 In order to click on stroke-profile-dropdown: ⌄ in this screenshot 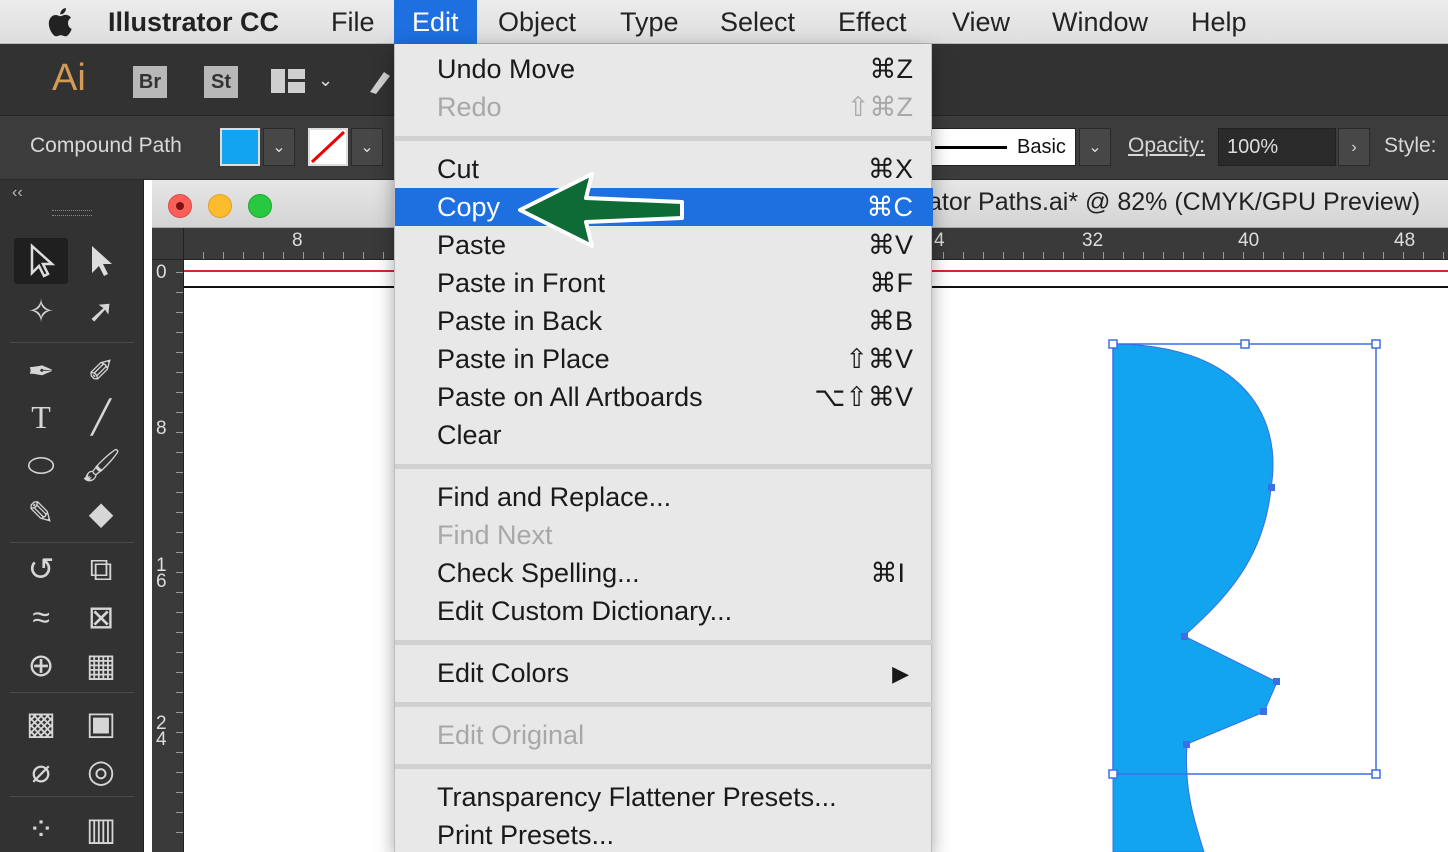, I will do `click(1095, 147)`.